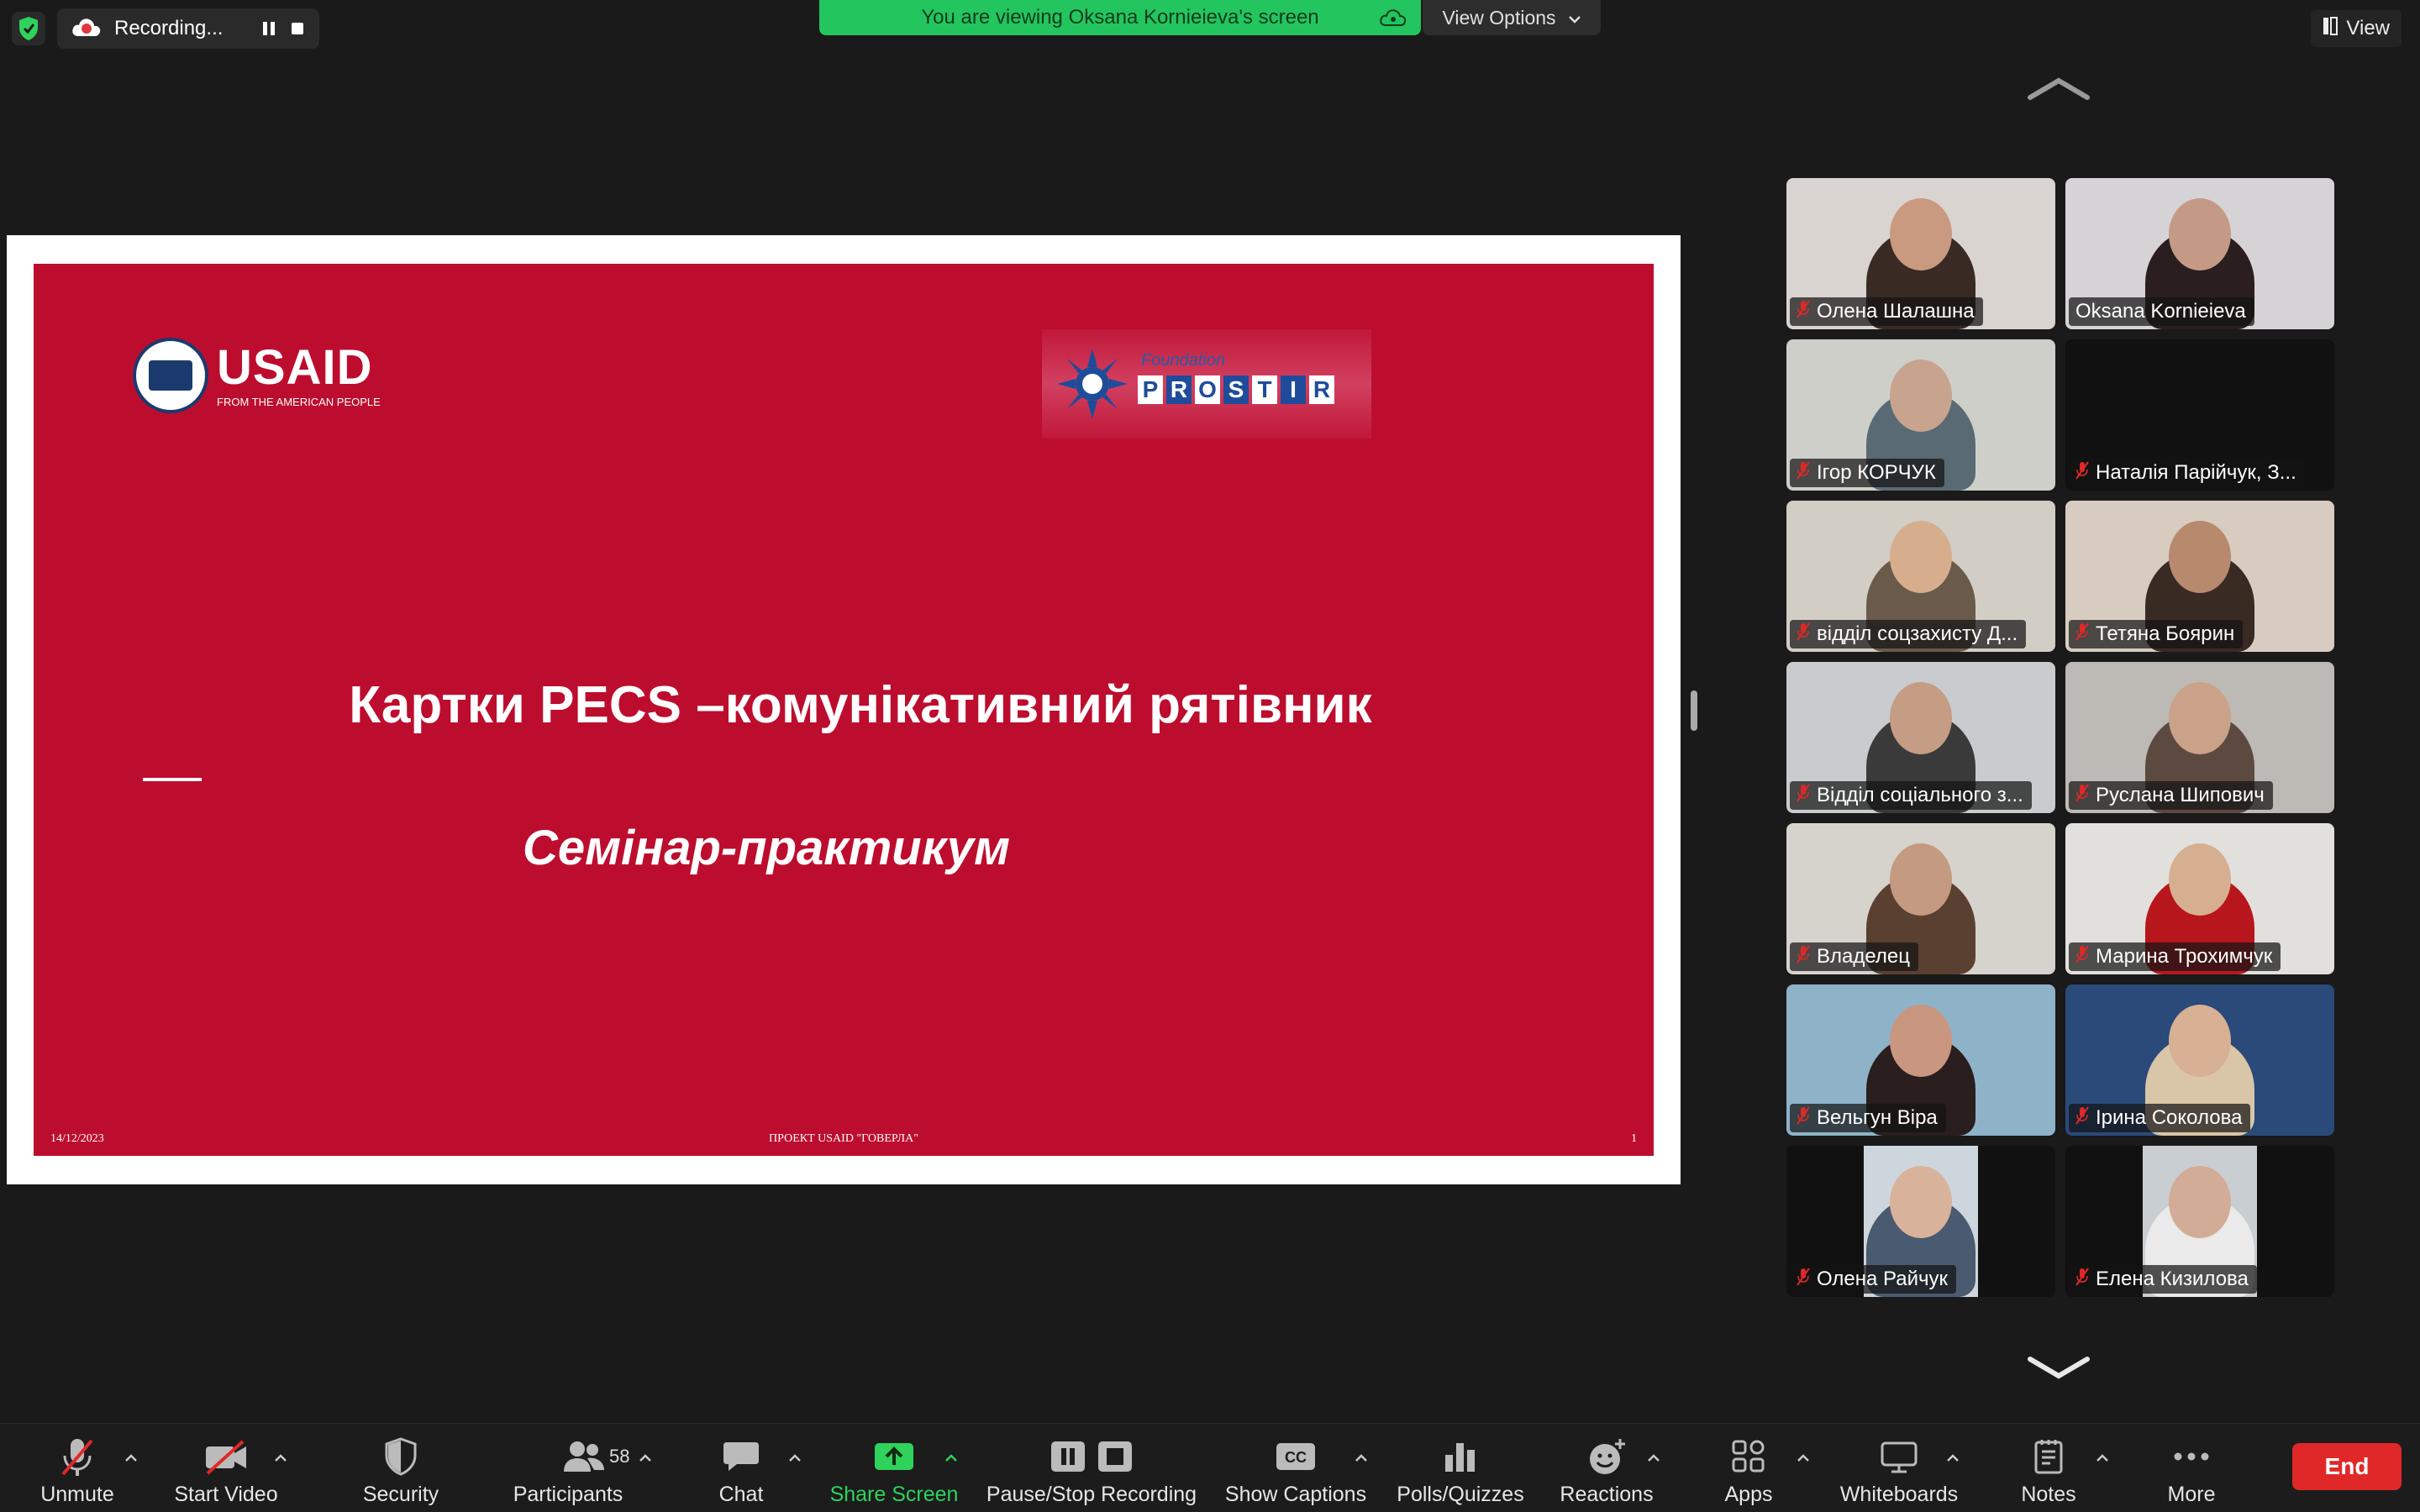 The image size is (2420, 1512). Describe the element at coordinates (861, 705) in the screenshot. I see `slide-title: Картки PECS –комунікативний рятівник` at that location.